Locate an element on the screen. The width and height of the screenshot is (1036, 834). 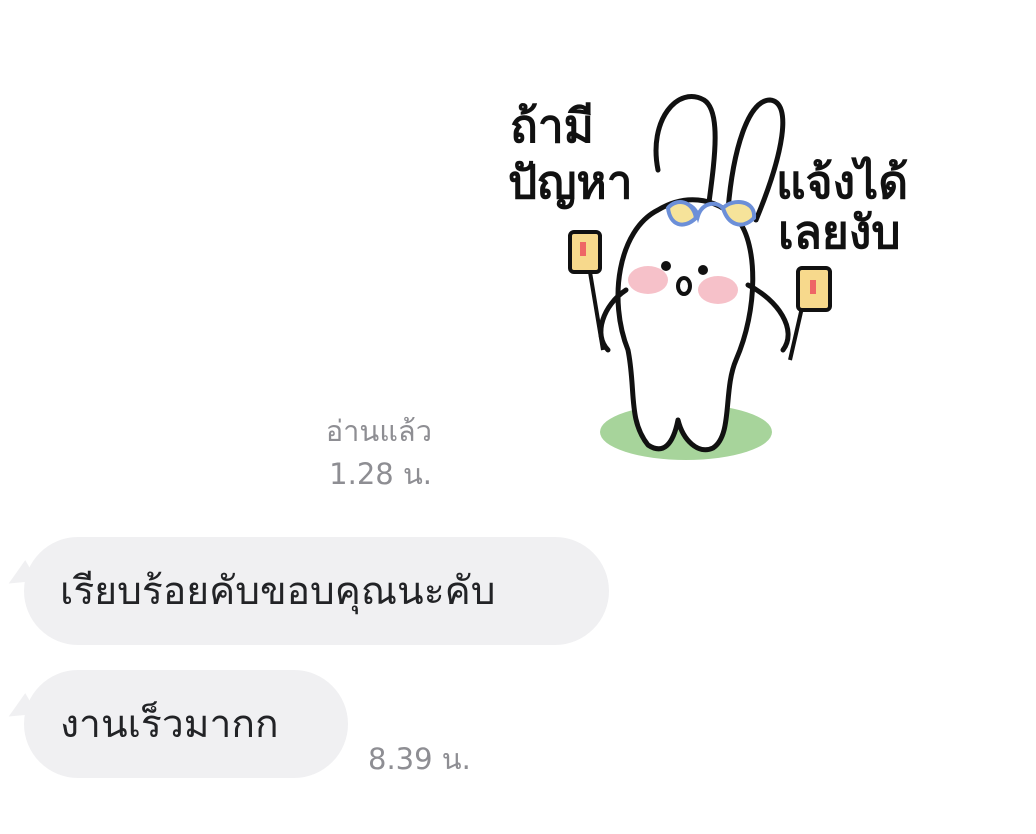
eye-left is located at coordinates (666, 266).